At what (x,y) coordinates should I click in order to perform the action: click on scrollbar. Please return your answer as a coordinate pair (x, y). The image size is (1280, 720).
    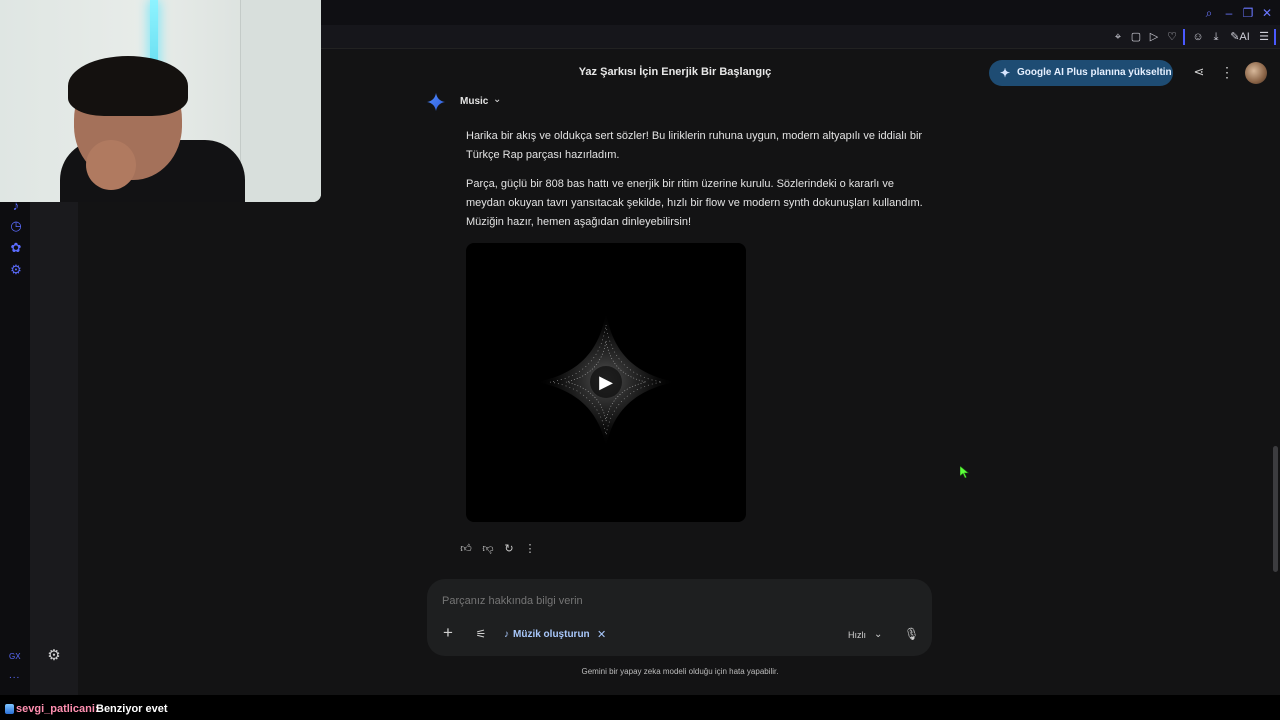
    Looking at the image, I should click on (1276, 372).